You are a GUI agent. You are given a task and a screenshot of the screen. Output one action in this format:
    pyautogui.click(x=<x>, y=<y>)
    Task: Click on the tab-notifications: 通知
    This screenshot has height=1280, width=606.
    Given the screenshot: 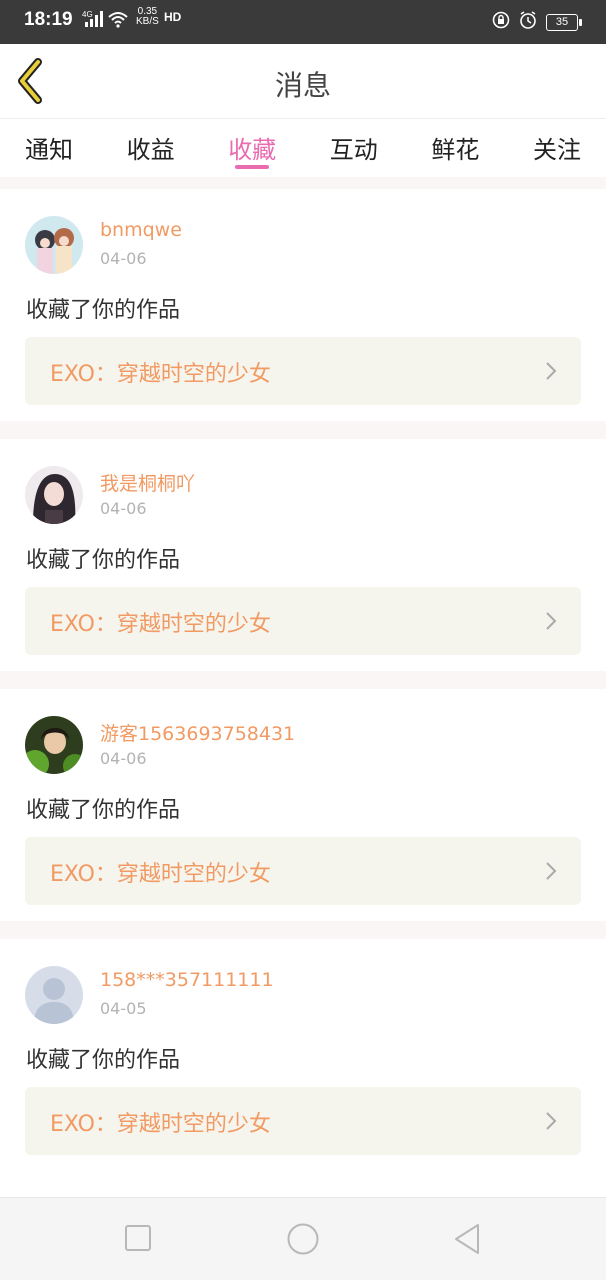 What is the action you would take?
    pyautogui.click(x=49, y=148)
    